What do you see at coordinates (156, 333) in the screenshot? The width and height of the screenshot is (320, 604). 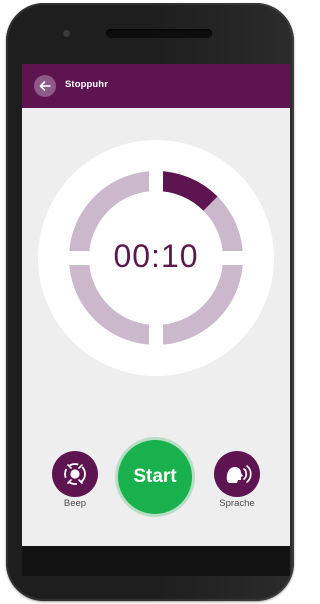 I see `ring-gap-bottom` at bounding box center [156, 333].